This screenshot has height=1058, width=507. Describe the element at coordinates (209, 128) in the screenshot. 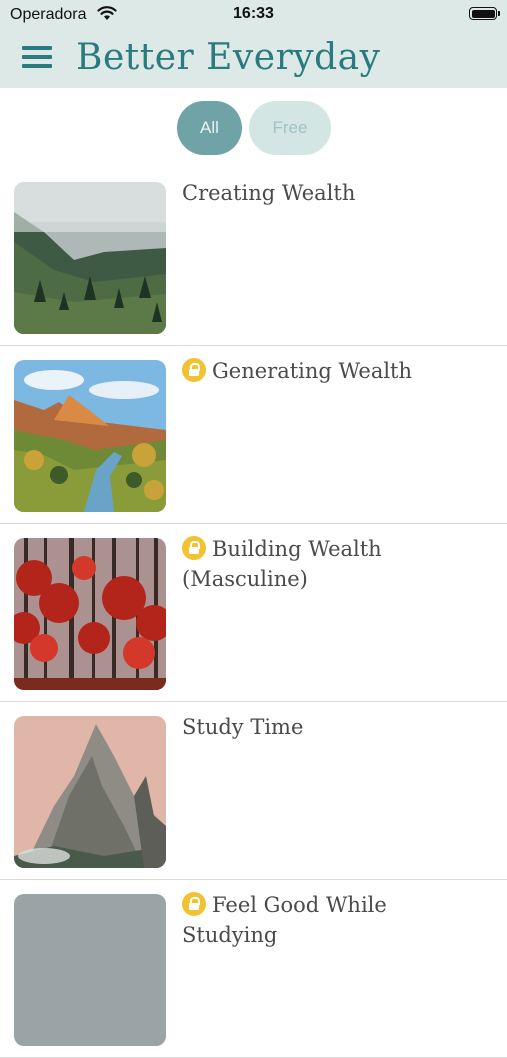

I see `filter-all-button: All` at that location.